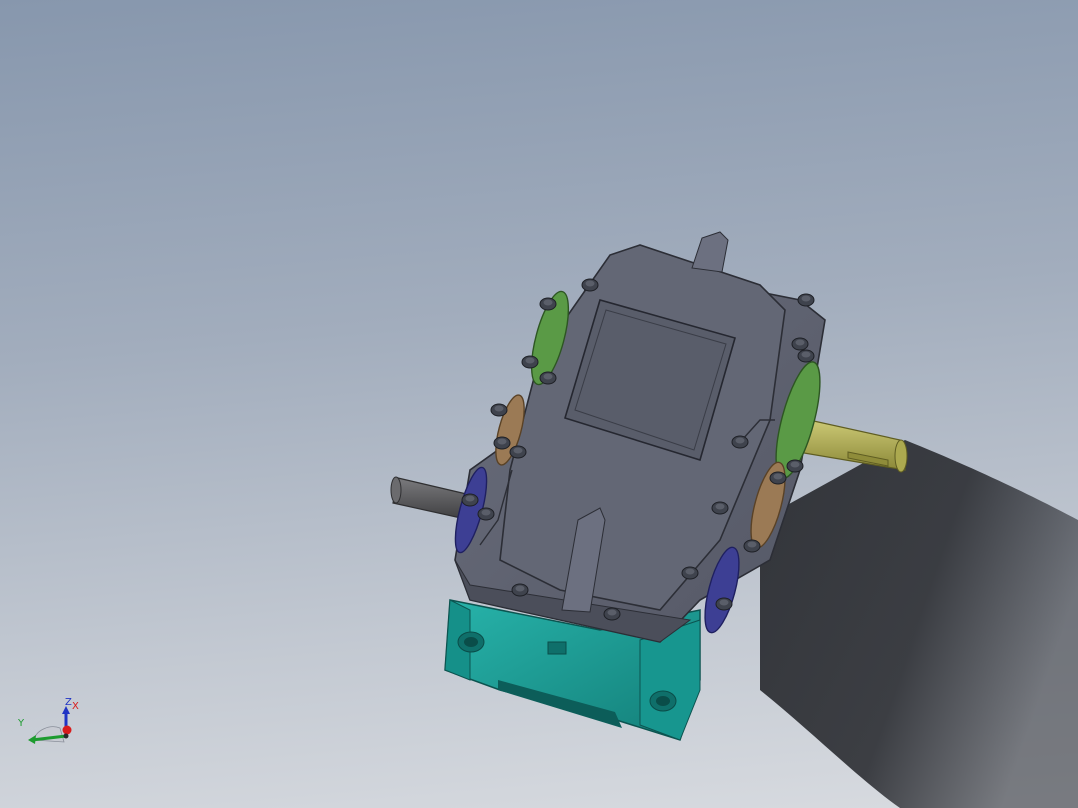  Describe the element at coordinates (852, 445) in the screenshot. I see `output-shaft` at that location.